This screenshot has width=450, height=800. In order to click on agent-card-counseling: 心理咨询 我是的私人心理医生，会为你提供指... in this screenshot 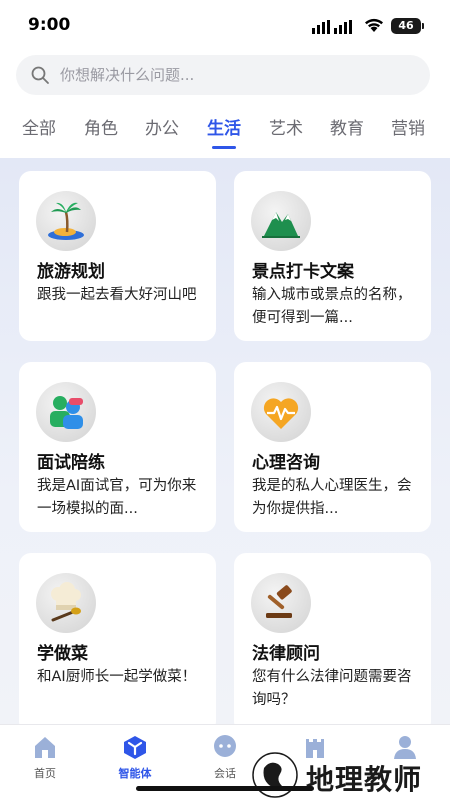, I will do `click(332, 447)`.